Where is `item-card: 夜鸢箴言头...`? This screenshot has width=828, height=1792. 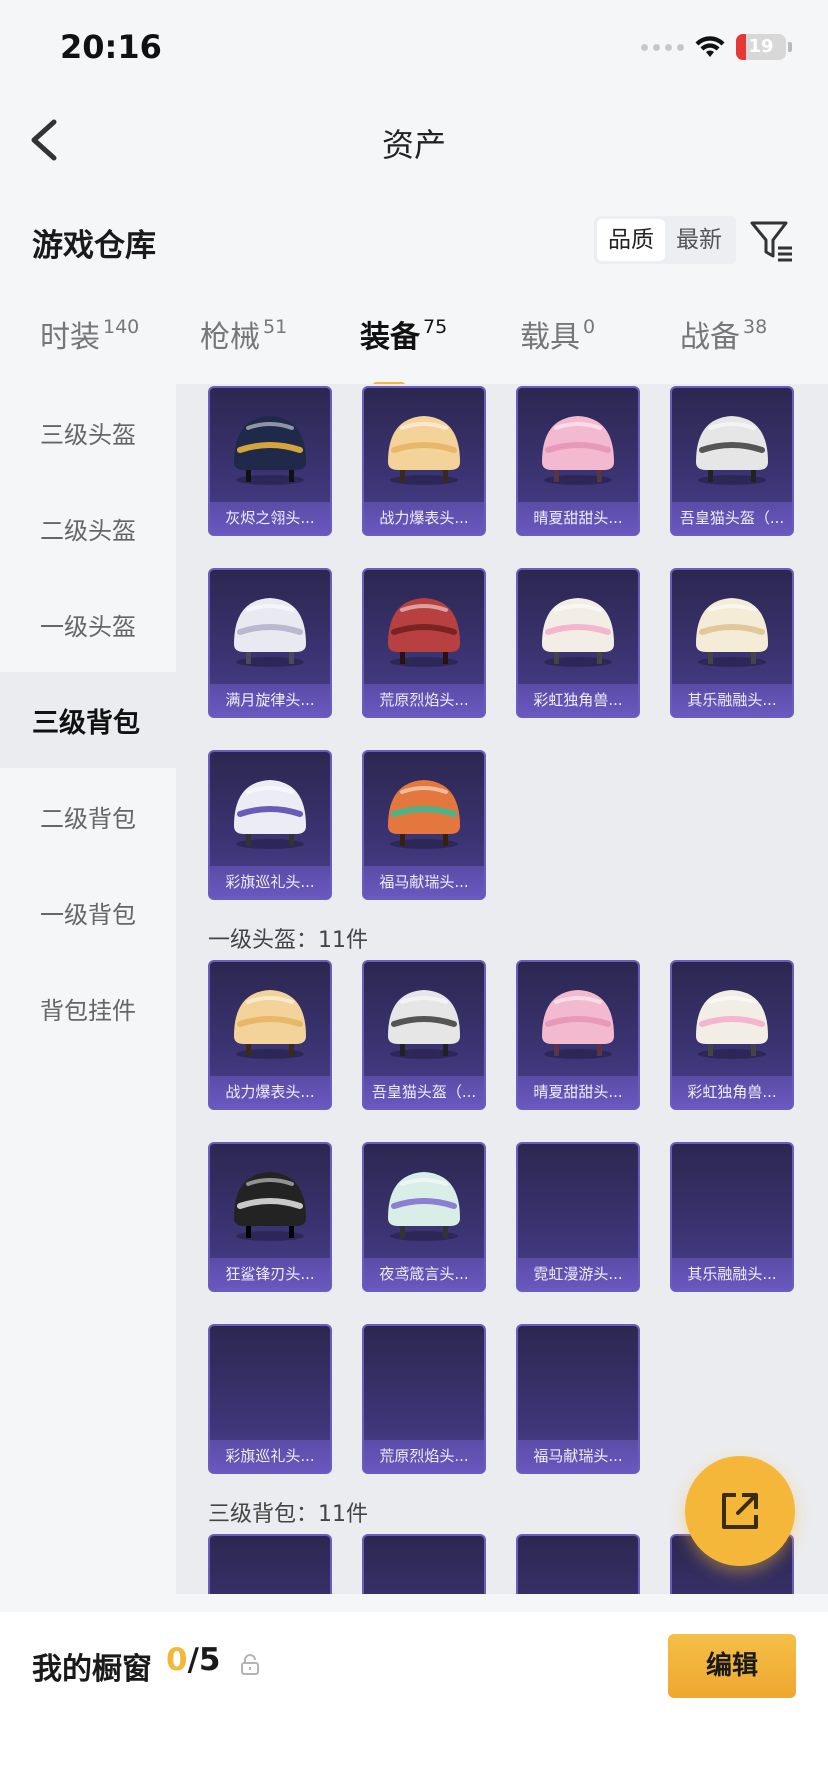
item-card: 夜鸢箴言头... is located at coordinates (424, 1217).